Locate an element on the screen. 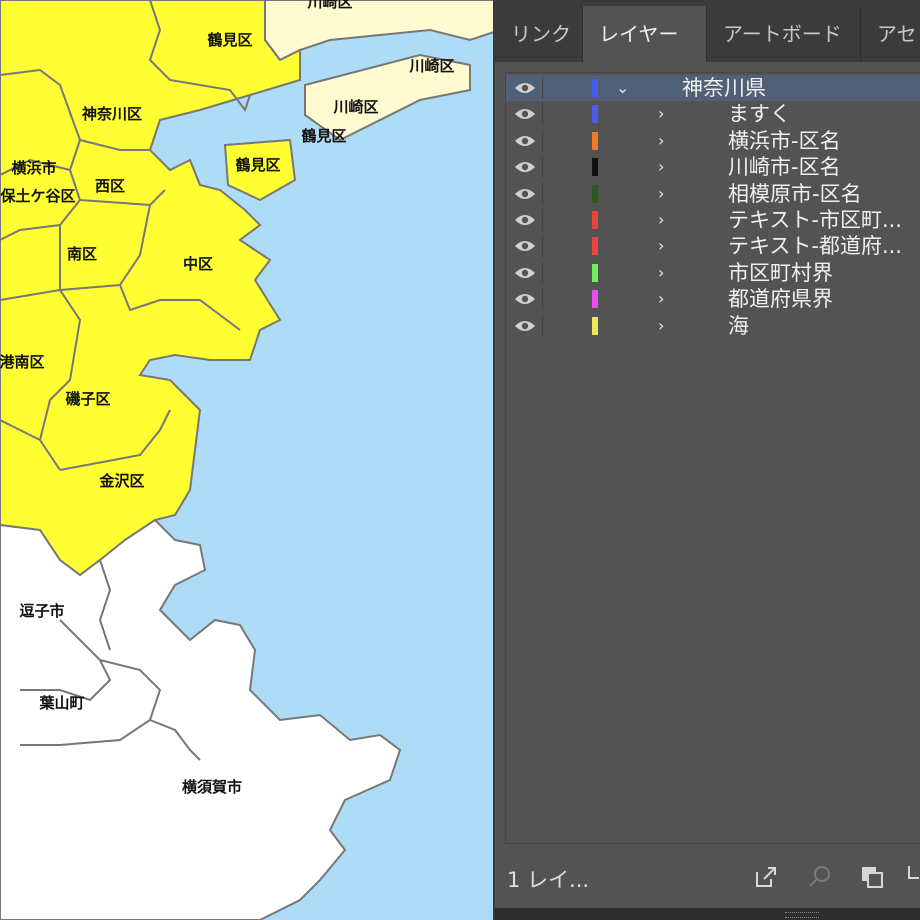  kawasaki-ku-label-2: 川崎区 is located at coordinates (431, 66).